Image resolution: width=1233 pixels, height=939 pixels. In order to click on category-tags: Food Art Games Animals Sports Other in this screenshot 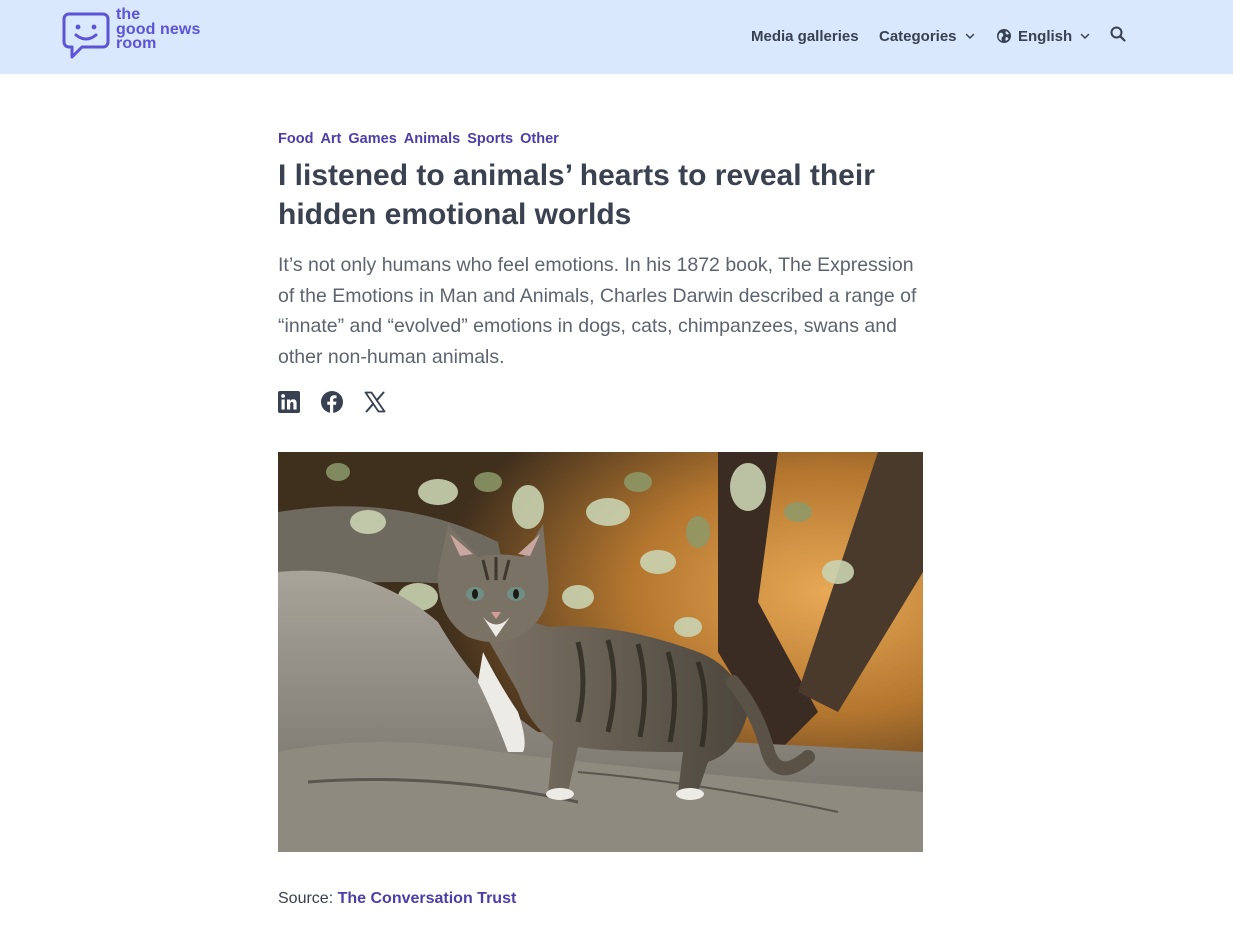, I will do `click(422, 139)`.